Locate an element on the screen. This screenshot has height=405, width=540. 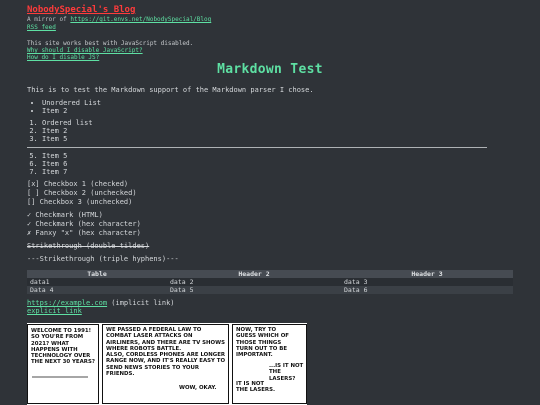
mirror-url-link: https://git.envs.net/NobodySpecial/Blog is located at coordinates (140, 19).